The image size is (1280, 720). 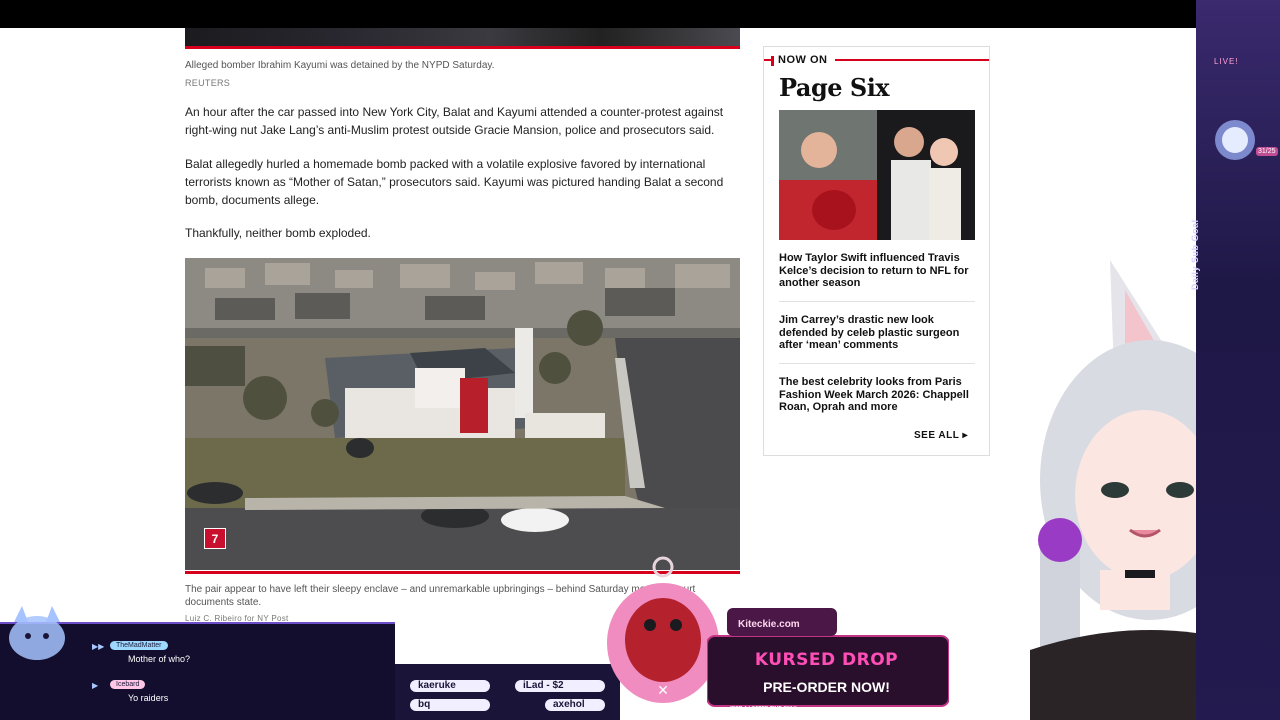 I want to click on event-ticker, so click(x=507, y=692).